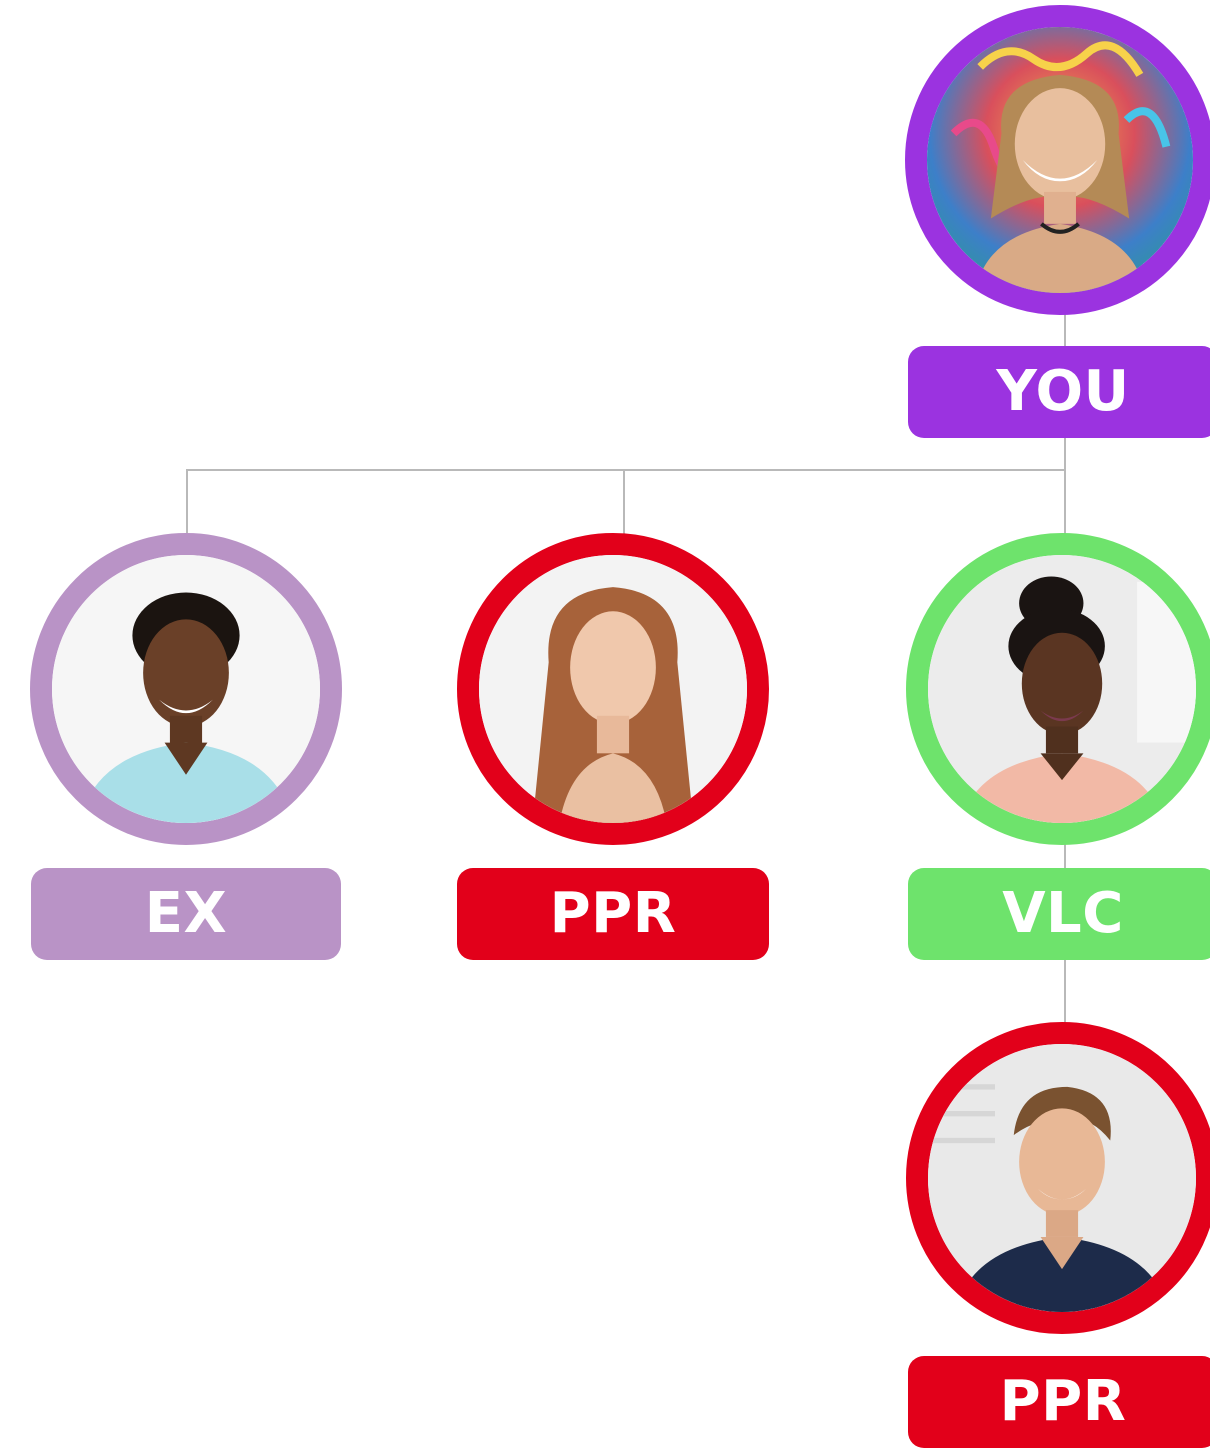  Describe the element at coordinates (1065, 329) in the screenshot. I see `connector-you-vertical` at that location.